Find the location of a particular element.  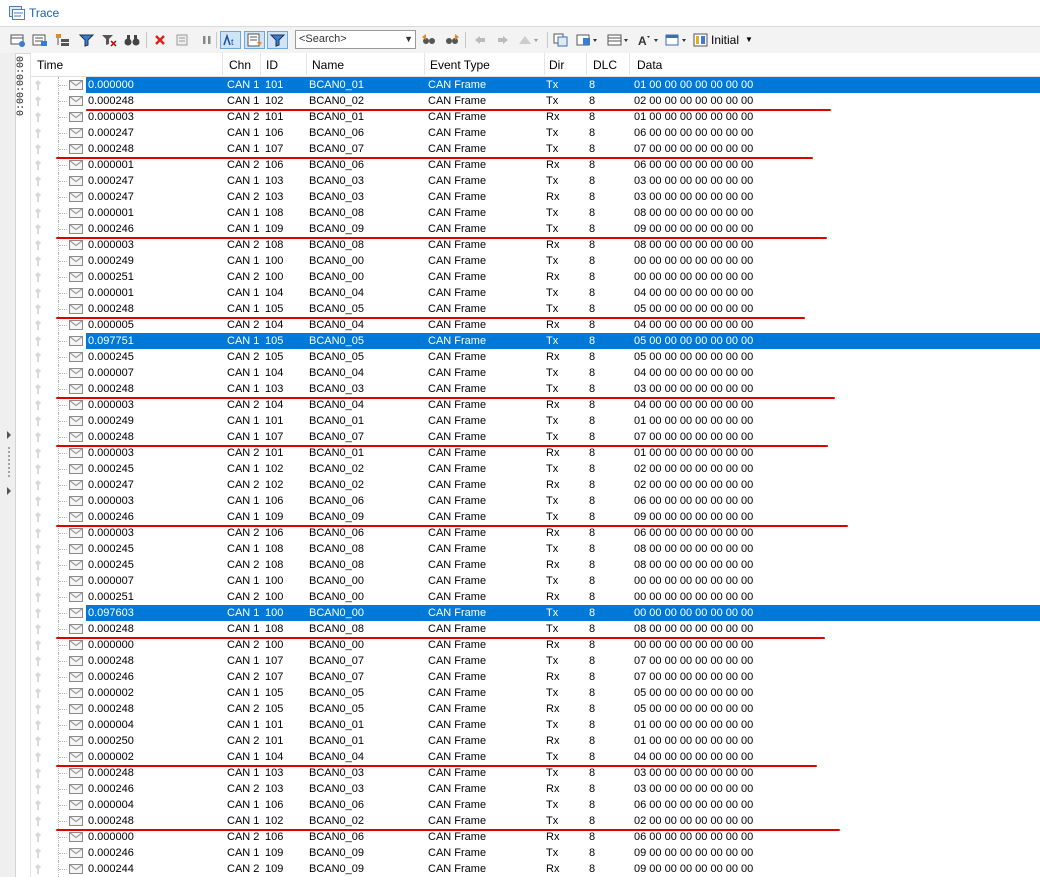

timeline-strip is located at coordinates (8, 465).